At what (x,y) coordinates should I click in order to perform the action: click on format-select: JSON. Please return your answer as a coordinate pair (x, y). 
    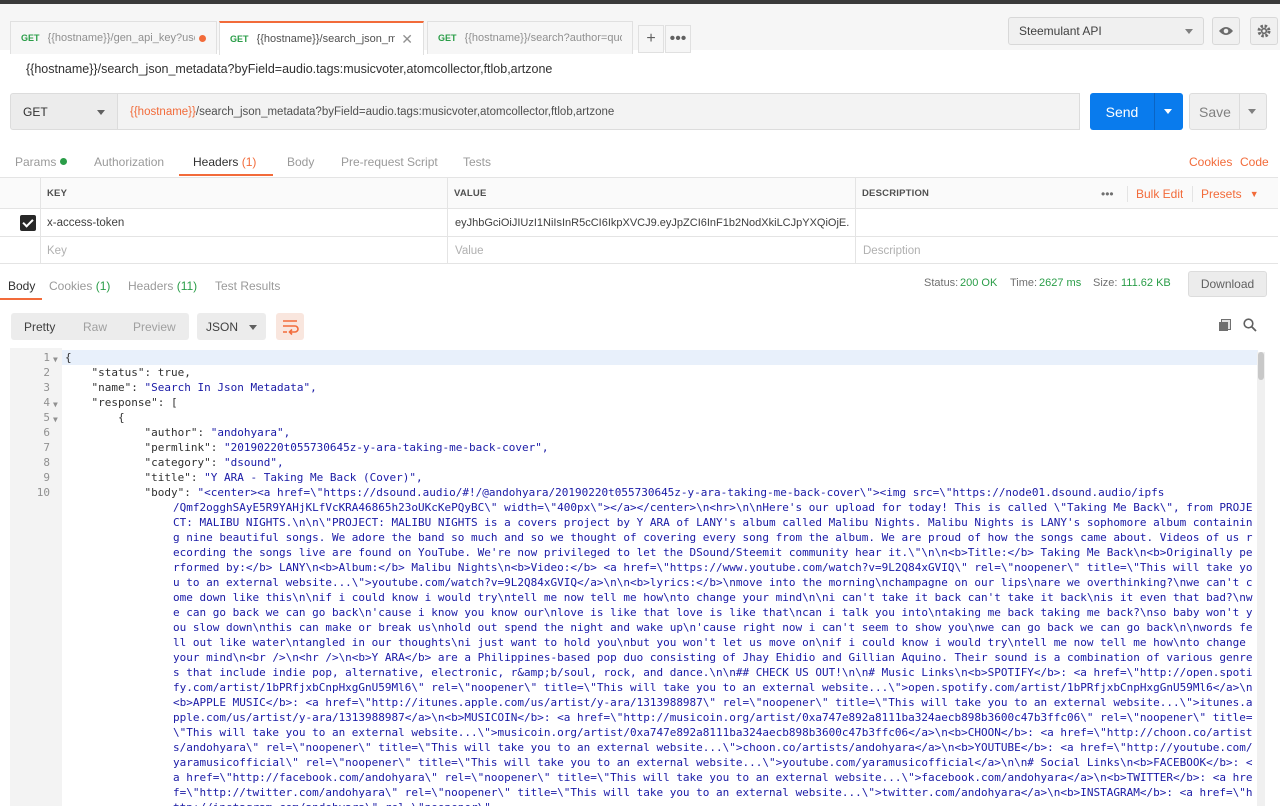
    Looking at the image, I should click on (231, 326).